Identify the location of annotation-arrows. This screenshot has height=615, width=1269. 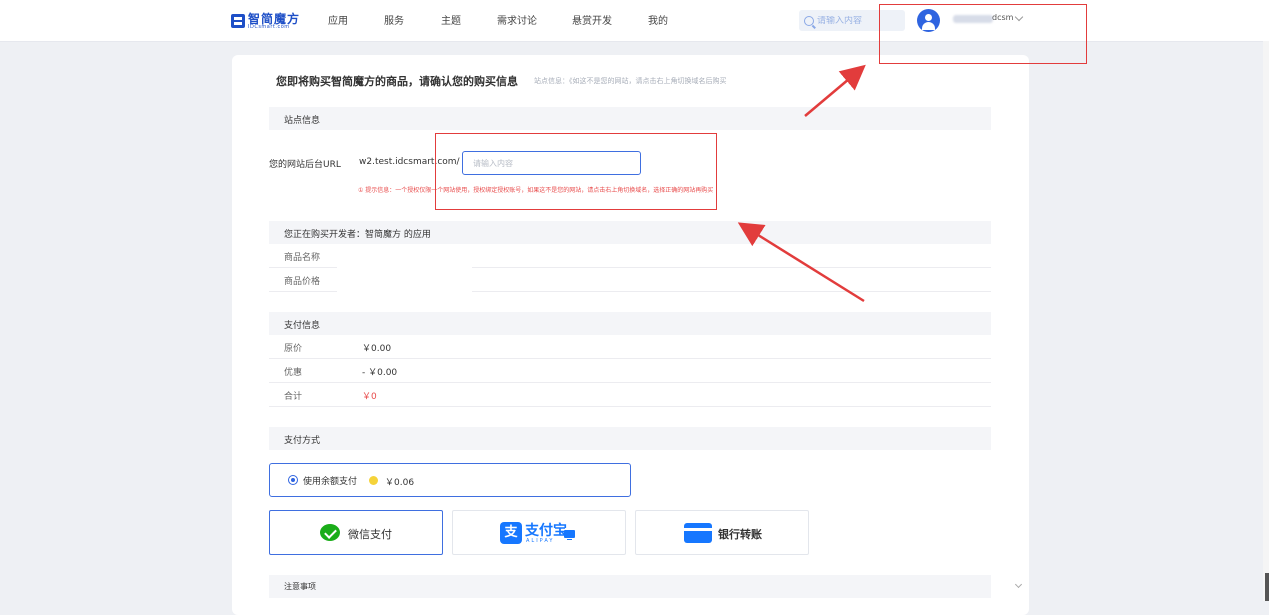
(801, 183).